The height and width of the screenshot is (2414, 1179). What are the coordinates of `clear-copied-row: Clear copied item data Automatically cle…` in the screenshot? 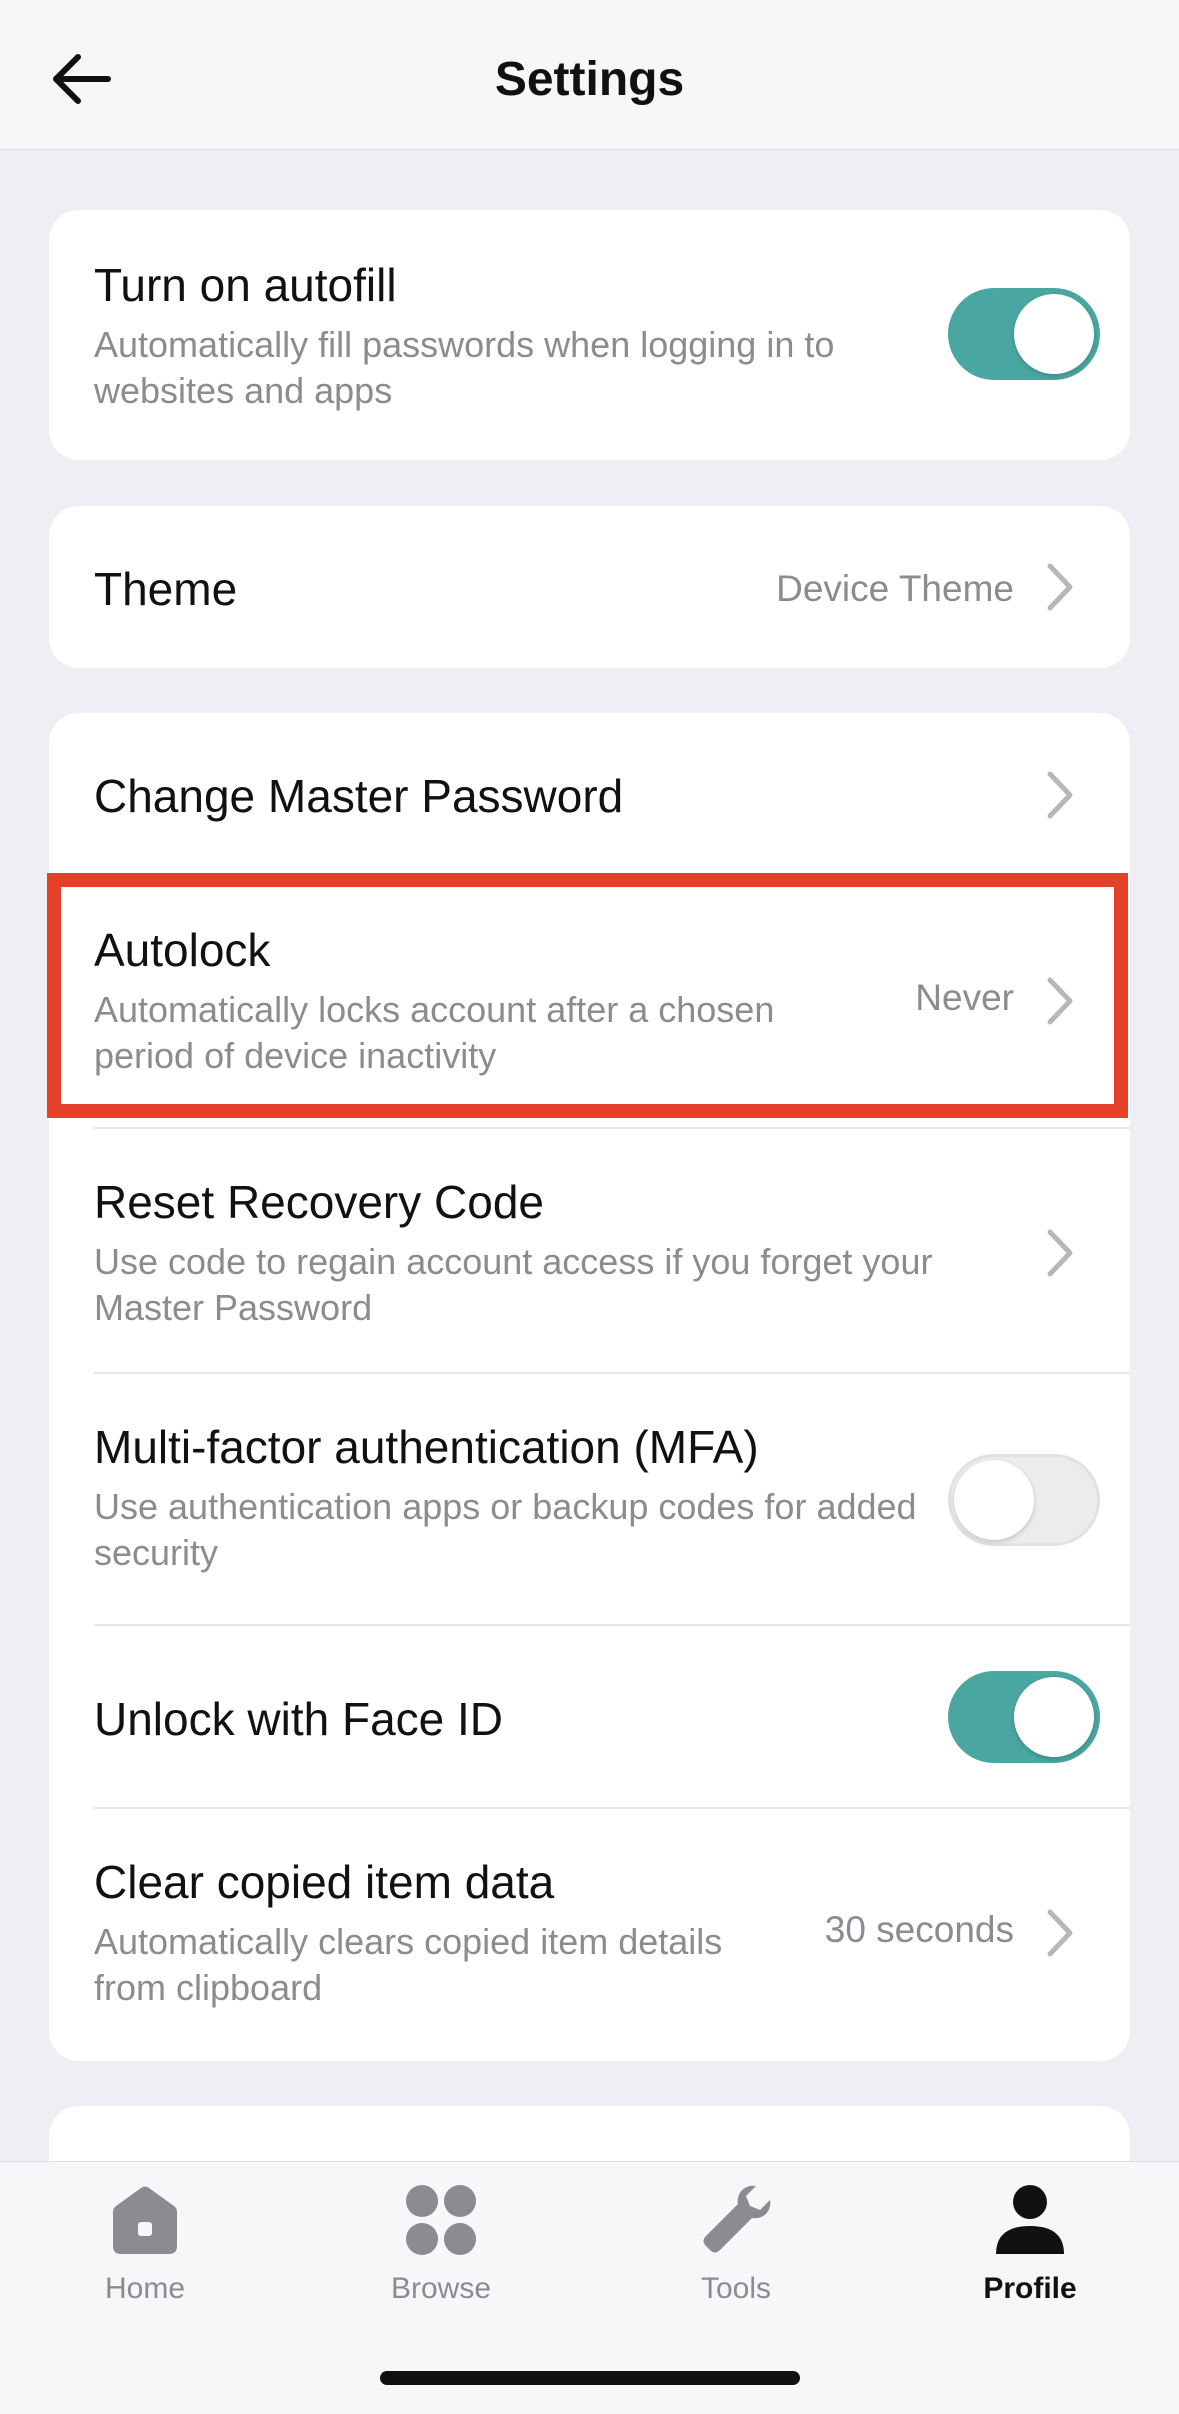 It's located at (589, 1935).